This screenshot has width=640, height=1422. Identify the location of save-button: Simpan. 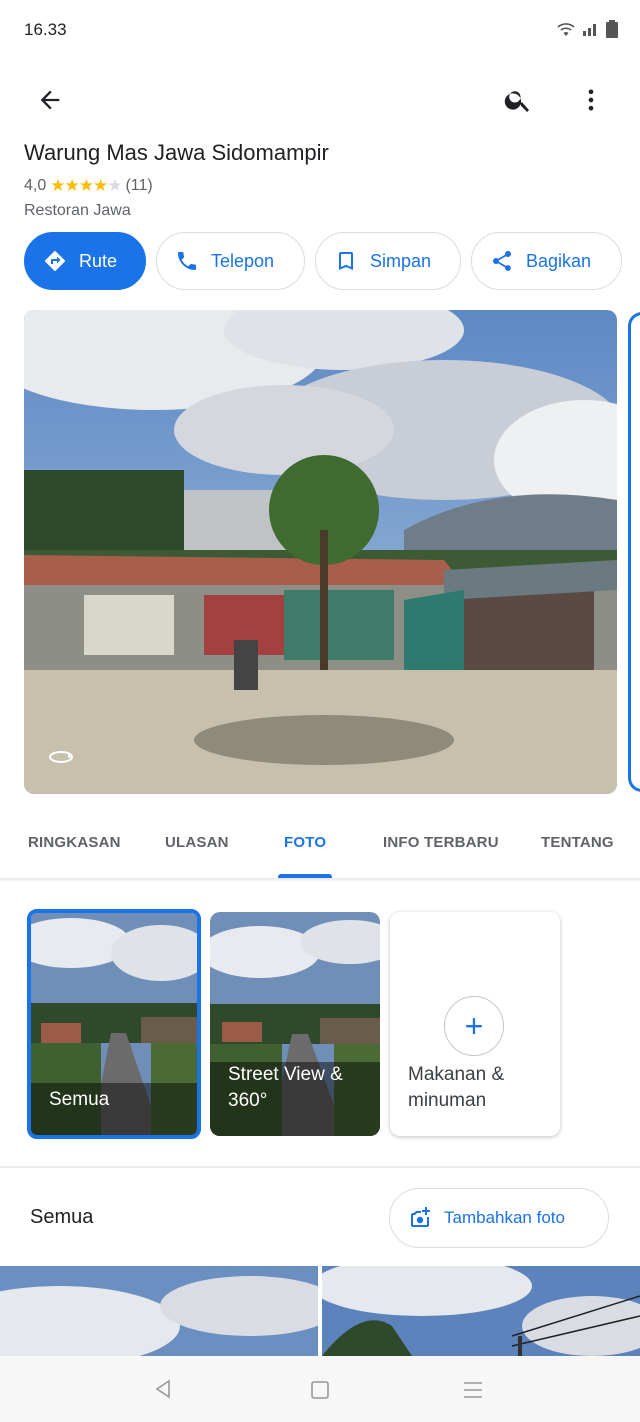
(388, 261).